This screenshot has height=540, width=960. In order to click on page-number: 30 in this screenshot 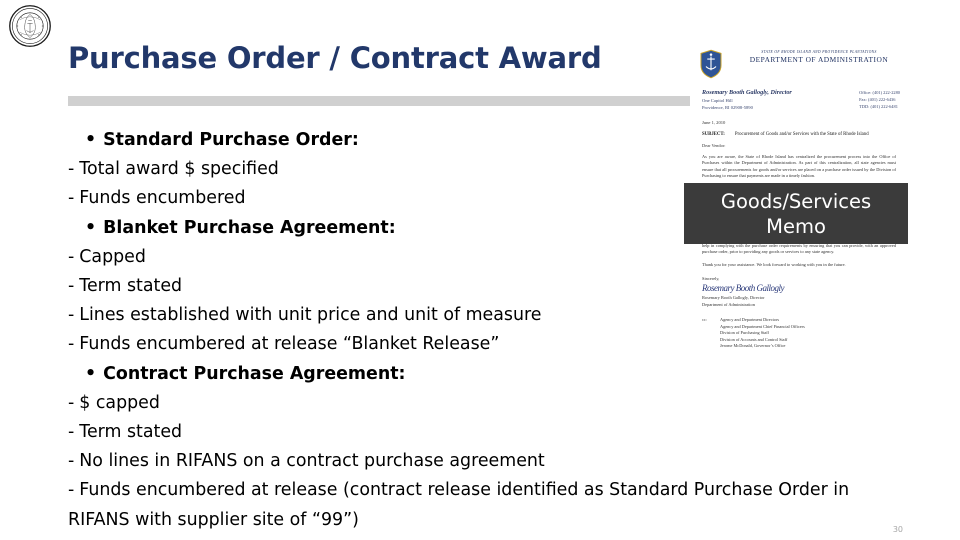, I will do `click(897, 529)`.